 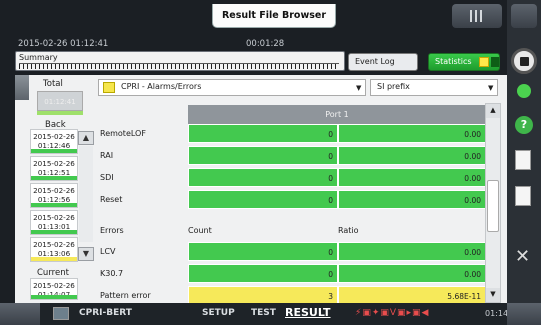 What do you see at coordinates (274, 16) in the screenshot?
I see `window-title: Result File Browser` at bounding box center [274, 16].